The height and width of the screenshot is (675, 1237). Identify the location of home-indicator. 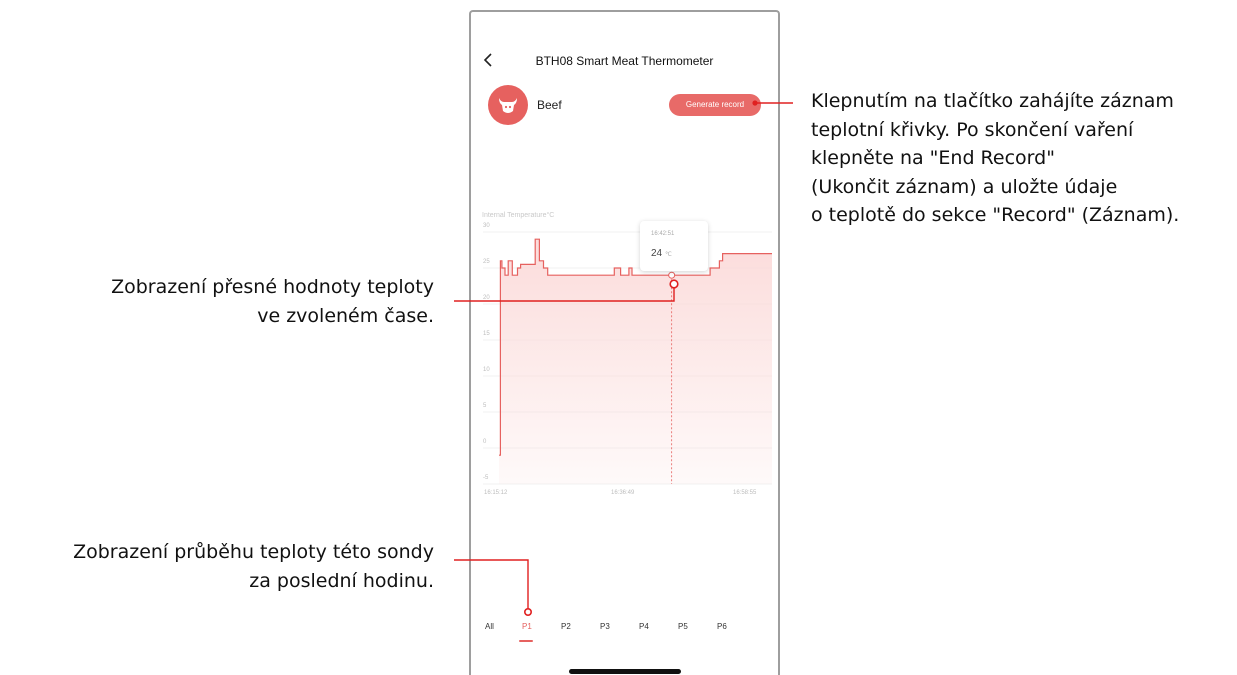
(625, 671).